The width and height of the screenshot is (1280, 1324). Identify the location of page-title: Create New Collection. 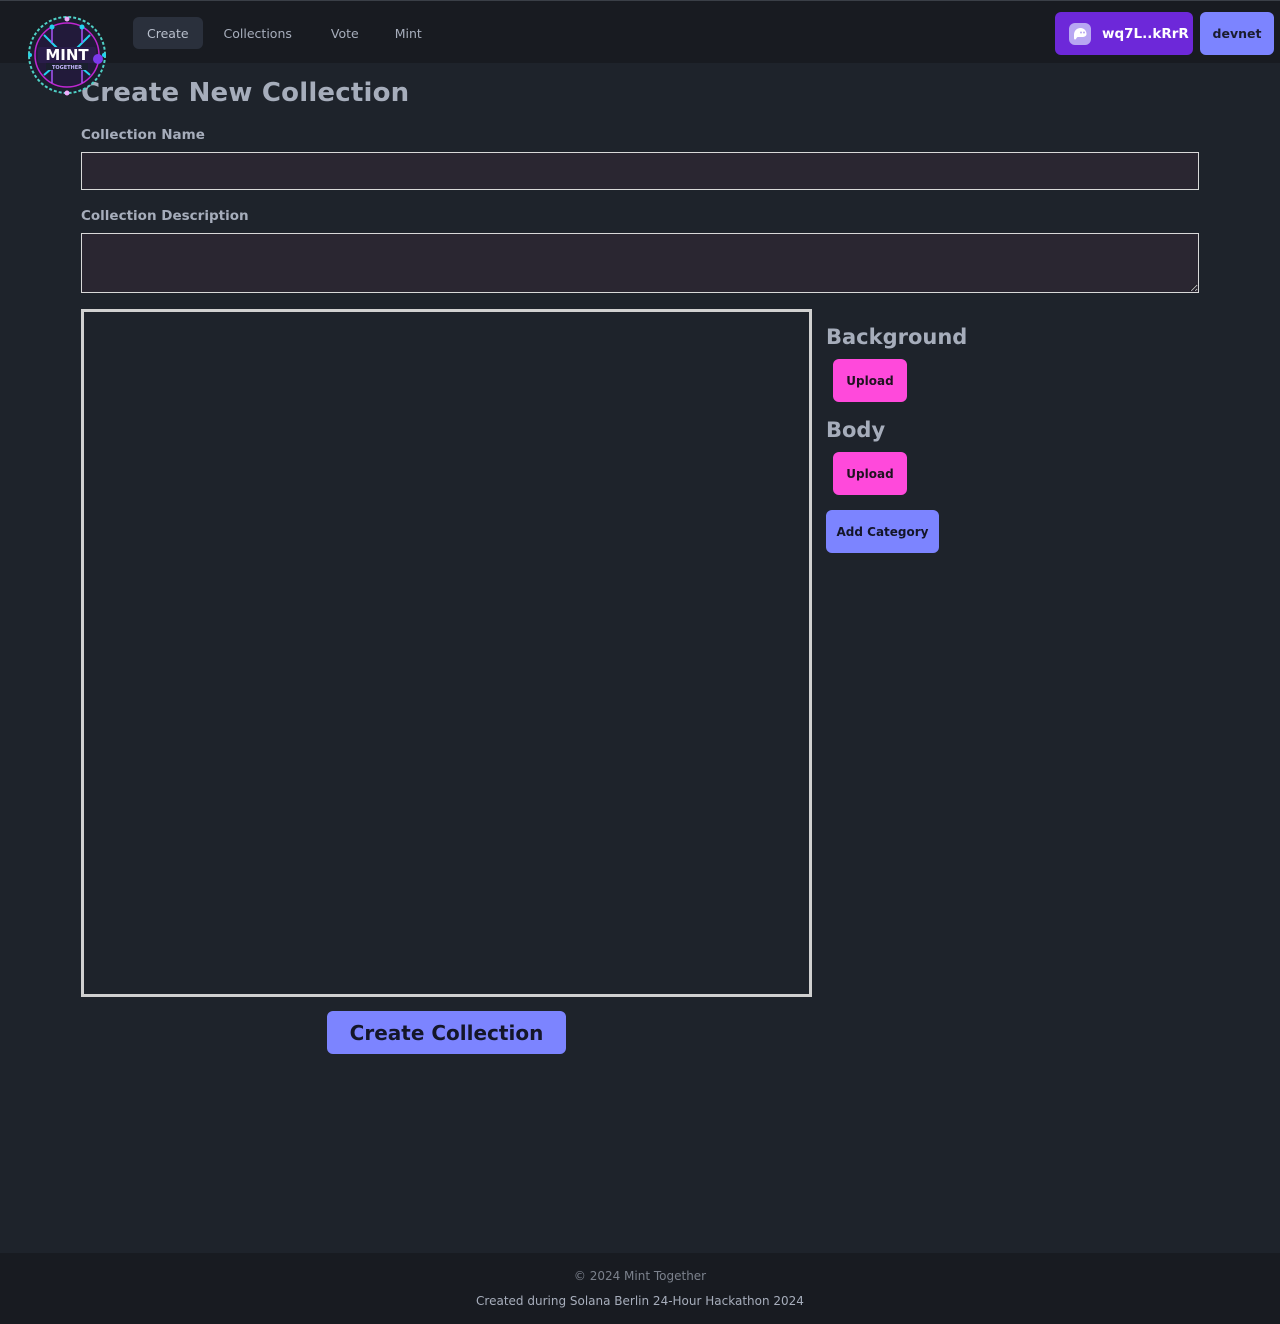
(245, 93).